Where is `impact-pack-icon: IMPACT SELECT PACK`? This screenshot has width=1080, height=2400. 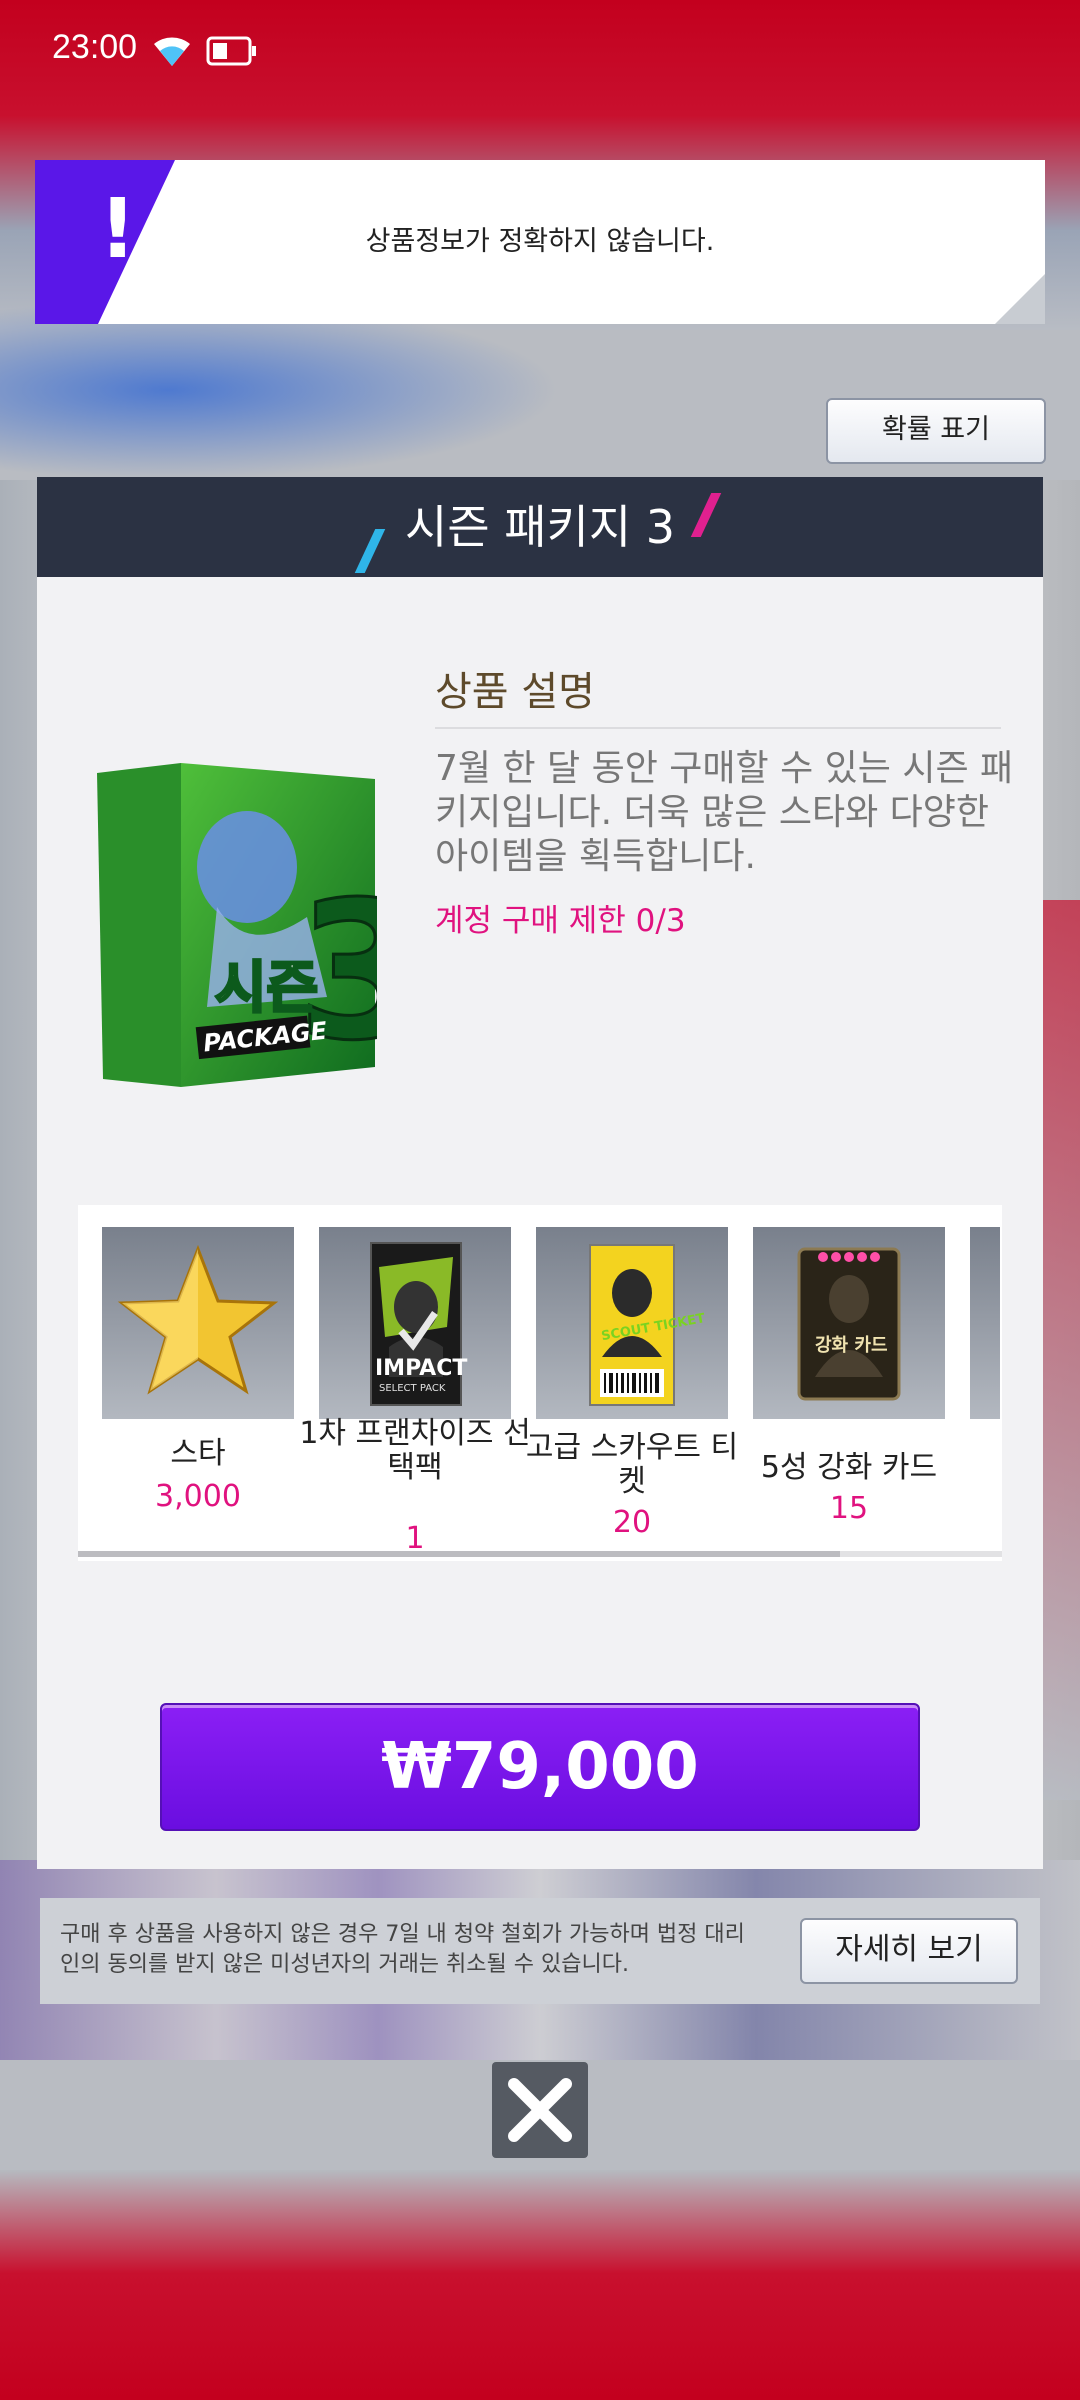 impact-pack-icon: IMPACT SELECT PACK is located at coordinates (418, 1324).